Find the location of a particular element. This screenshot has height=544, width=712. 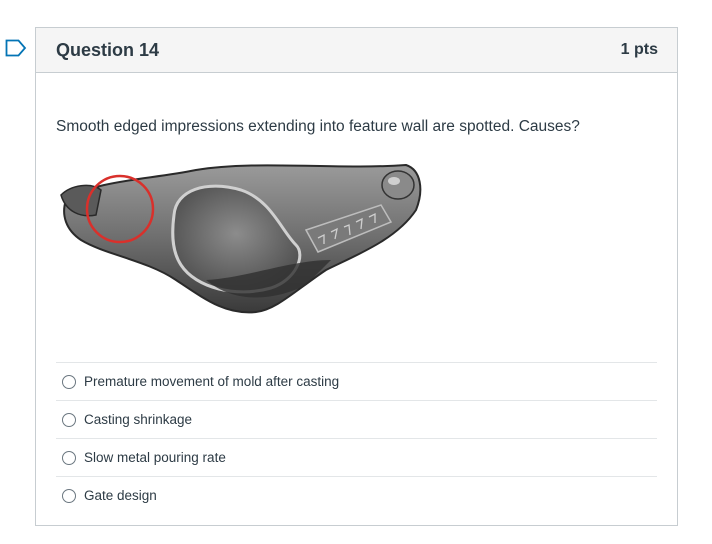

answer-label: Premature movement of mold after casting is located at coordinates (212, 381).